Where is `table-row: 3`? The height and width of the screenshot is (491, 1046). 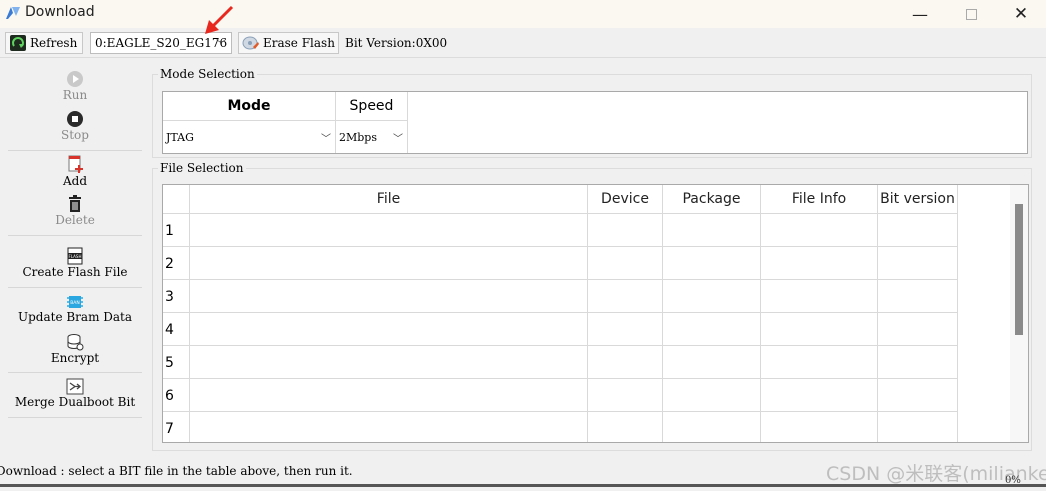
table-row: 3 is located at coordinates (560, 296).